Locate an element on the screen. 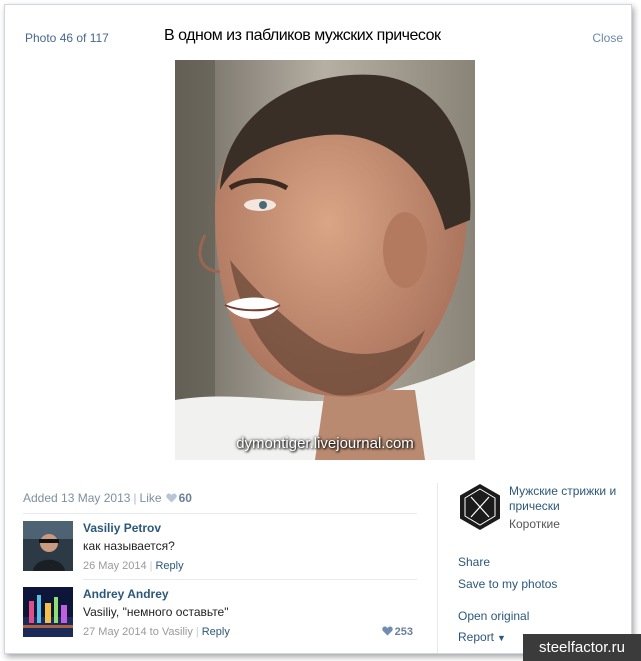 This screenshot has height=661, width=641. save-to-photos-link: Save to my photos is located at coordinates (507, 584).